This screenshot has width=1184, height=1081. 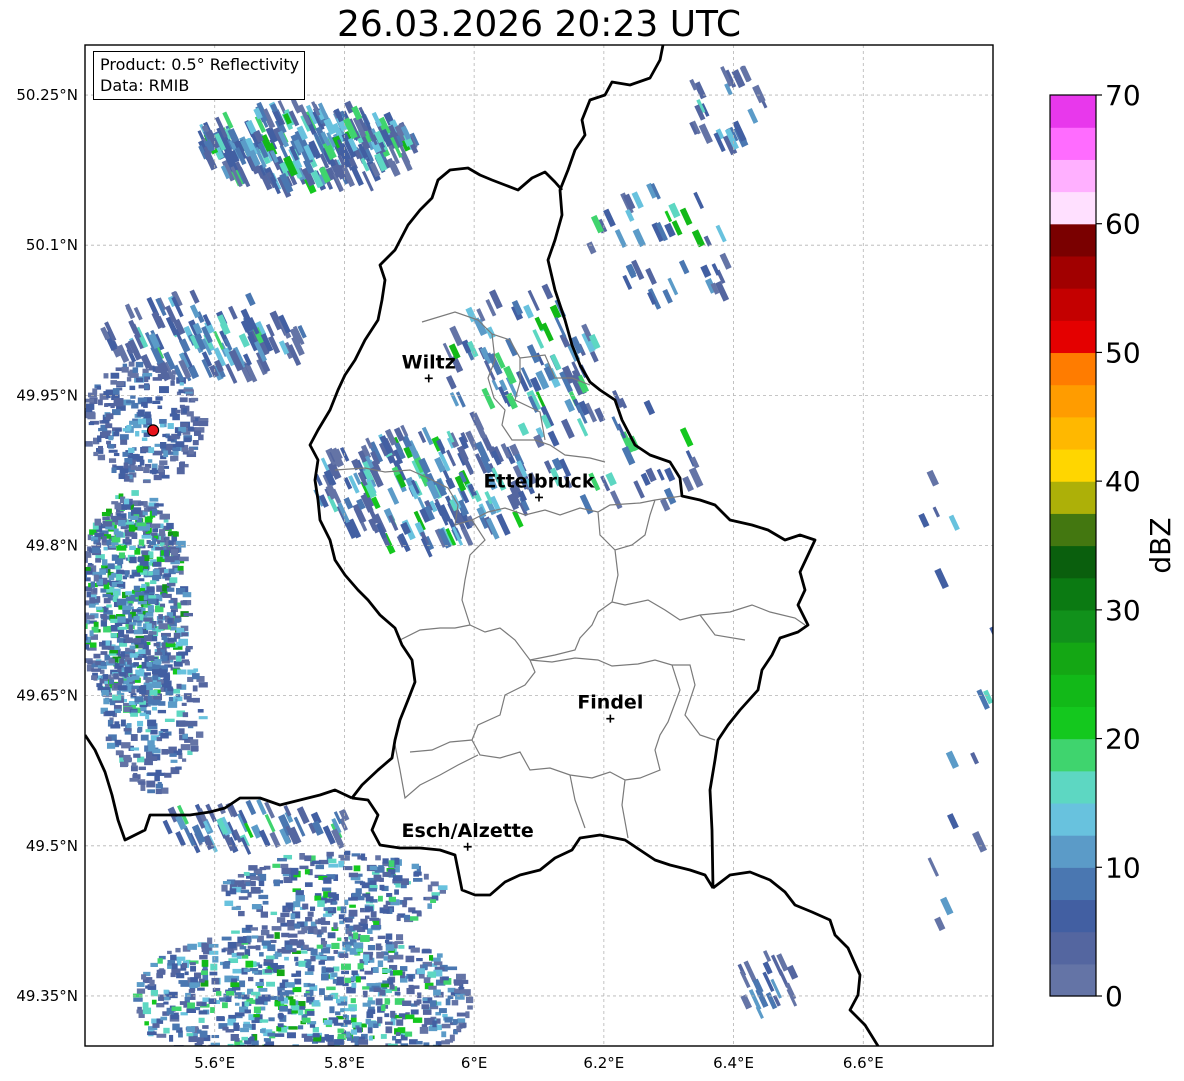 What do you see at coordinates (153, 430) in the screenshot?
I see `radar-site-marker` at bounding box center [153, 430].